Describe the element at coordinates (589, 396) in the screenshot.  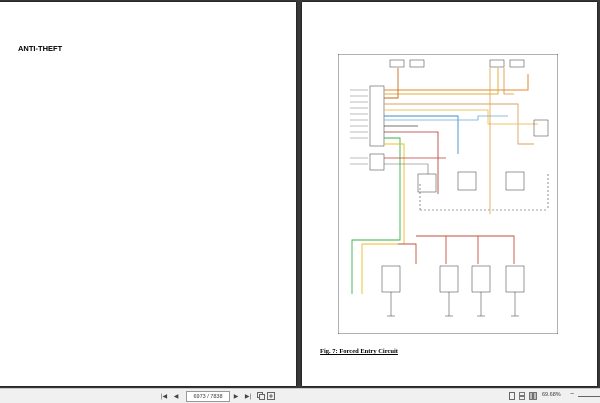
I see `zoom-slider` at that location.